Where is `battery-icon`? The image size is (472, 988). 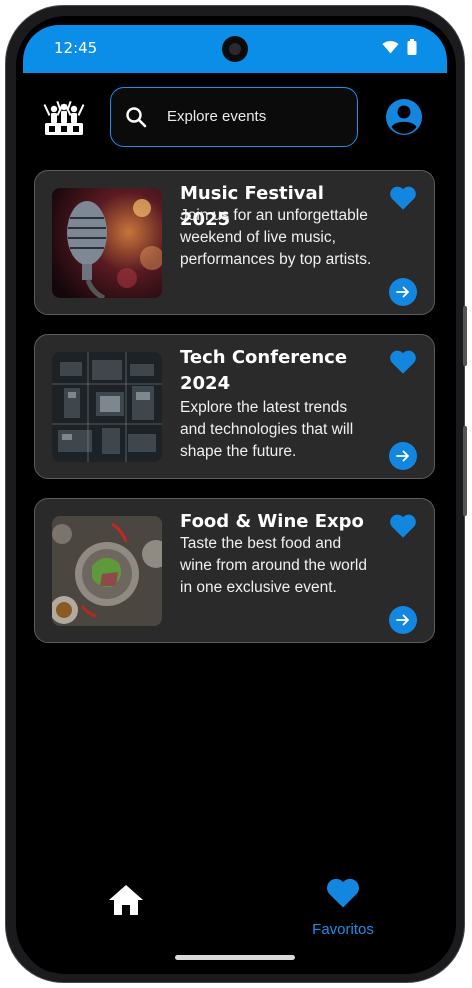
battery-icon is located at coordinates (412, 47).